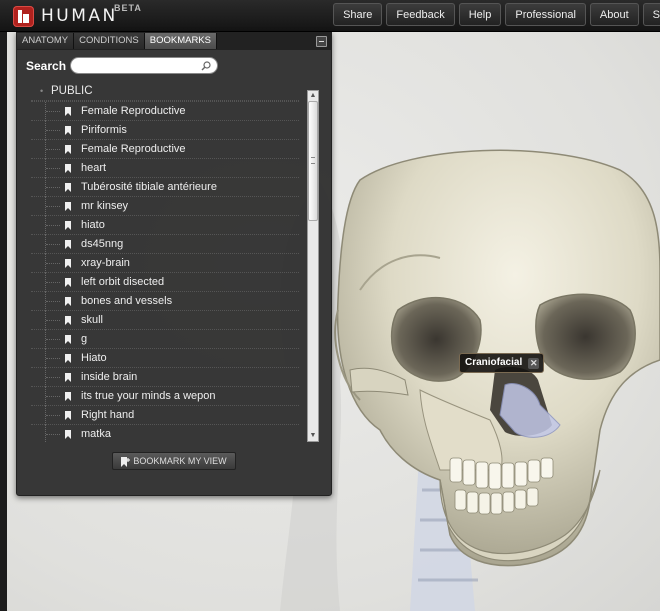  What do you see at coordinates (149, 187) in the screenshot?
I see `bookmark-item-label: Tubérosité tibiale antérieure` at bounding box center [149, 187].